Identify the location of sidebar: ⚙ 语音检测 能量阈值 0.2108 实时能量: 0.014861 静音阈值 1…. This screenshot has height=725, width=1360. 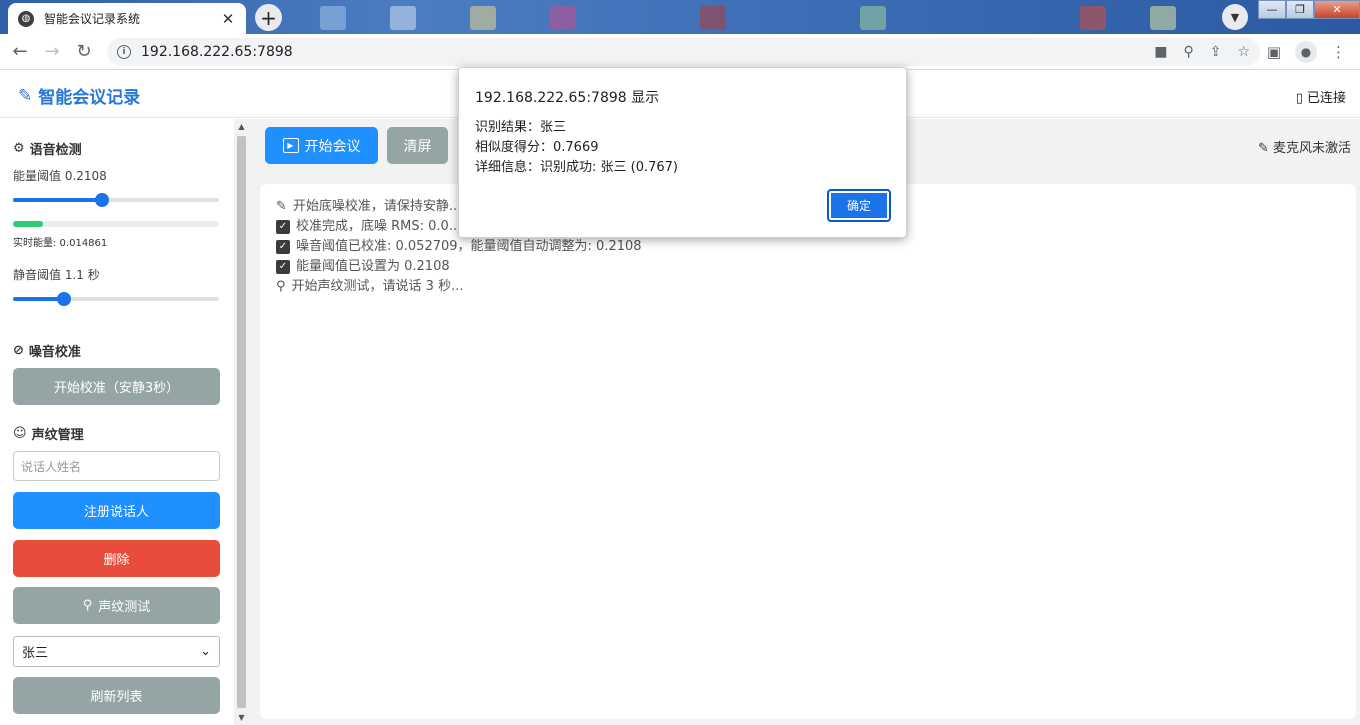
(117, 422).